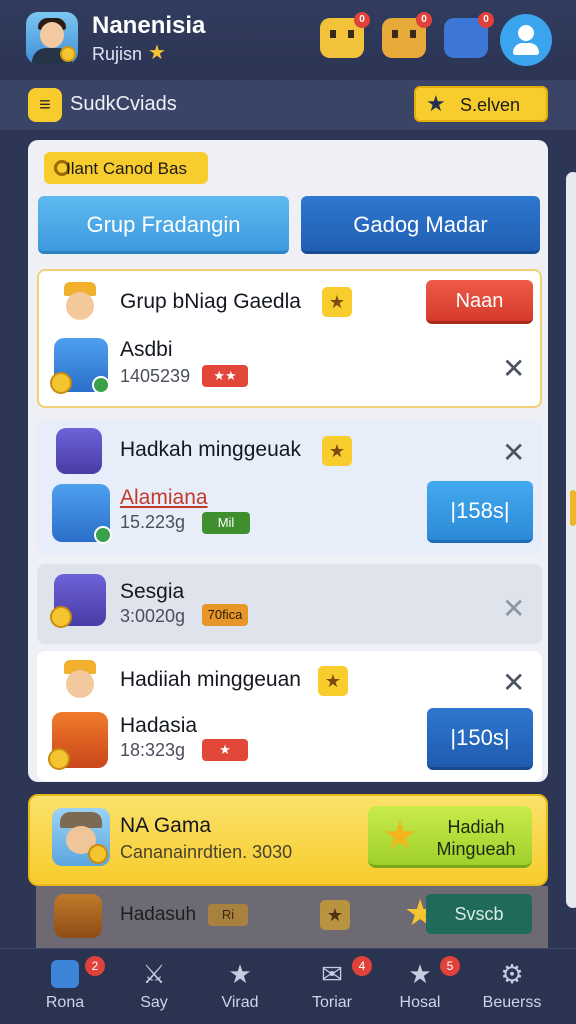 Image resolution: width=576 pixels, height=1024 pixels. Describe the element at coordinates (81, 837) in the screenshot. I see `featured-avatar` at that location.